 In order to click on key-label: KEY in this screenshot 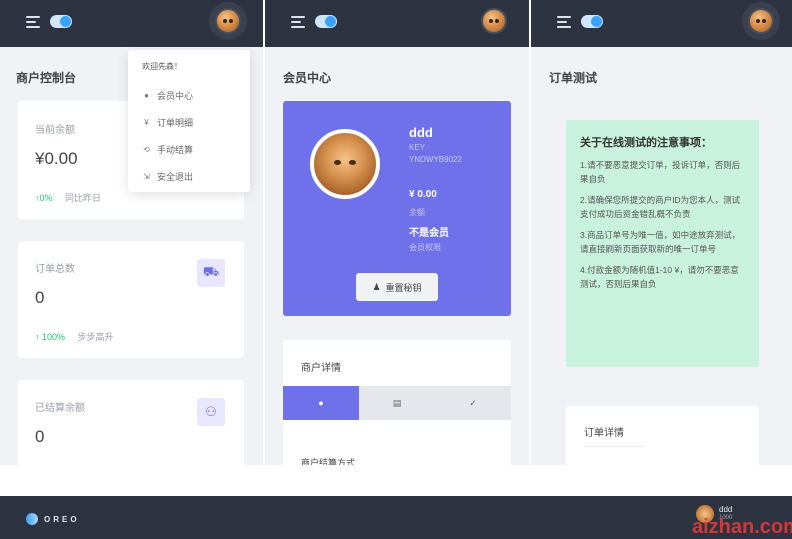, I will do `click(417, 147)`.